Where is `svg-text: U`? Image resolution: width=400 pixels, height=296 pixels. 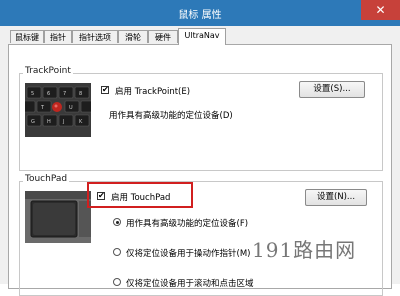 svg-text: U is located at coordinates (71, 108).